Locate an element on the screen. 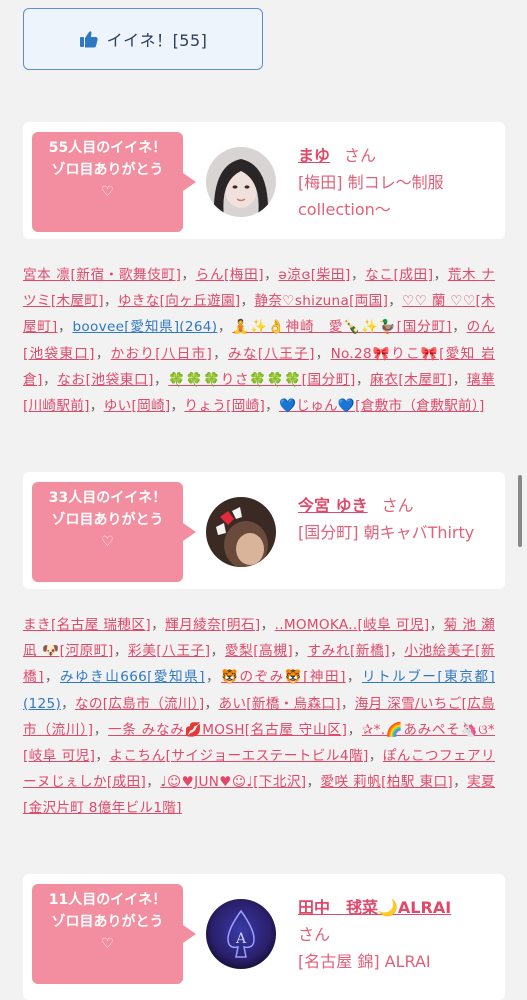  liker-link: 彩美[八王子] is located at coordinates (169, 651).